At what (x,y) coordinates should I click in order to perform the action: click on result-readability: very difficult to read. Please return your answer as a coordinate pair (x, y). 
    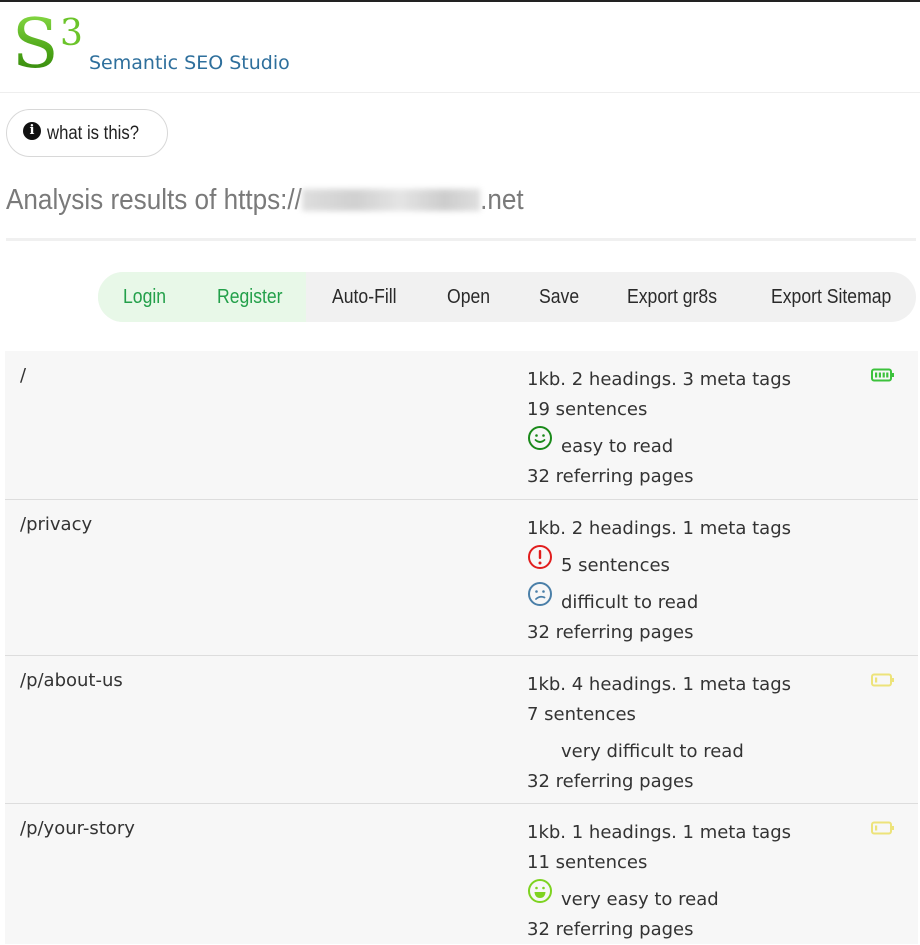
    Looking at the image, I should click on (652, 751).